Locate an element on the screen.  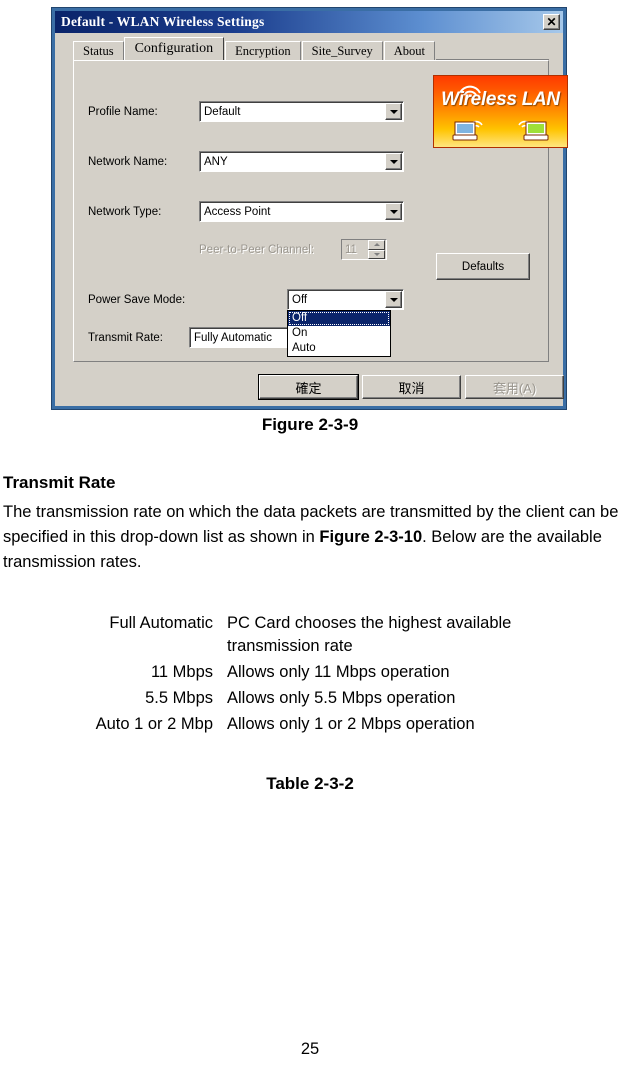
power-save-mode-combo: Off is located at coordinates (345, 299).